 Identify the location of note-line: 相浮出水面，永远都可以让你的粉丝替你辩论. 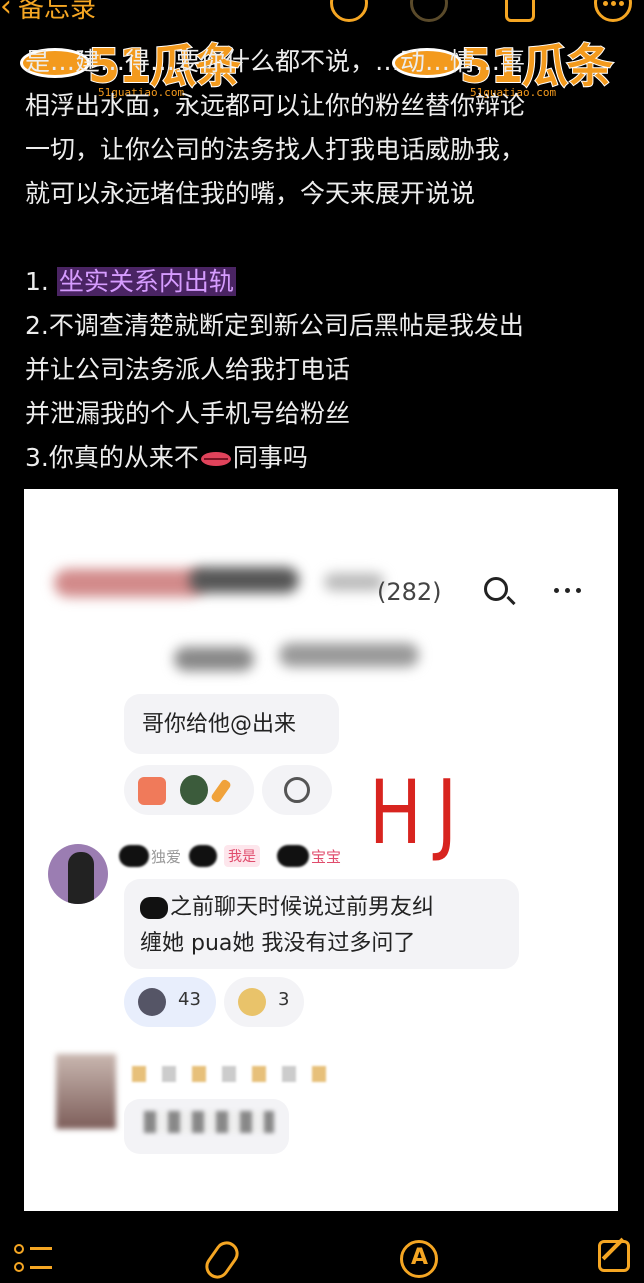
(275, 105).